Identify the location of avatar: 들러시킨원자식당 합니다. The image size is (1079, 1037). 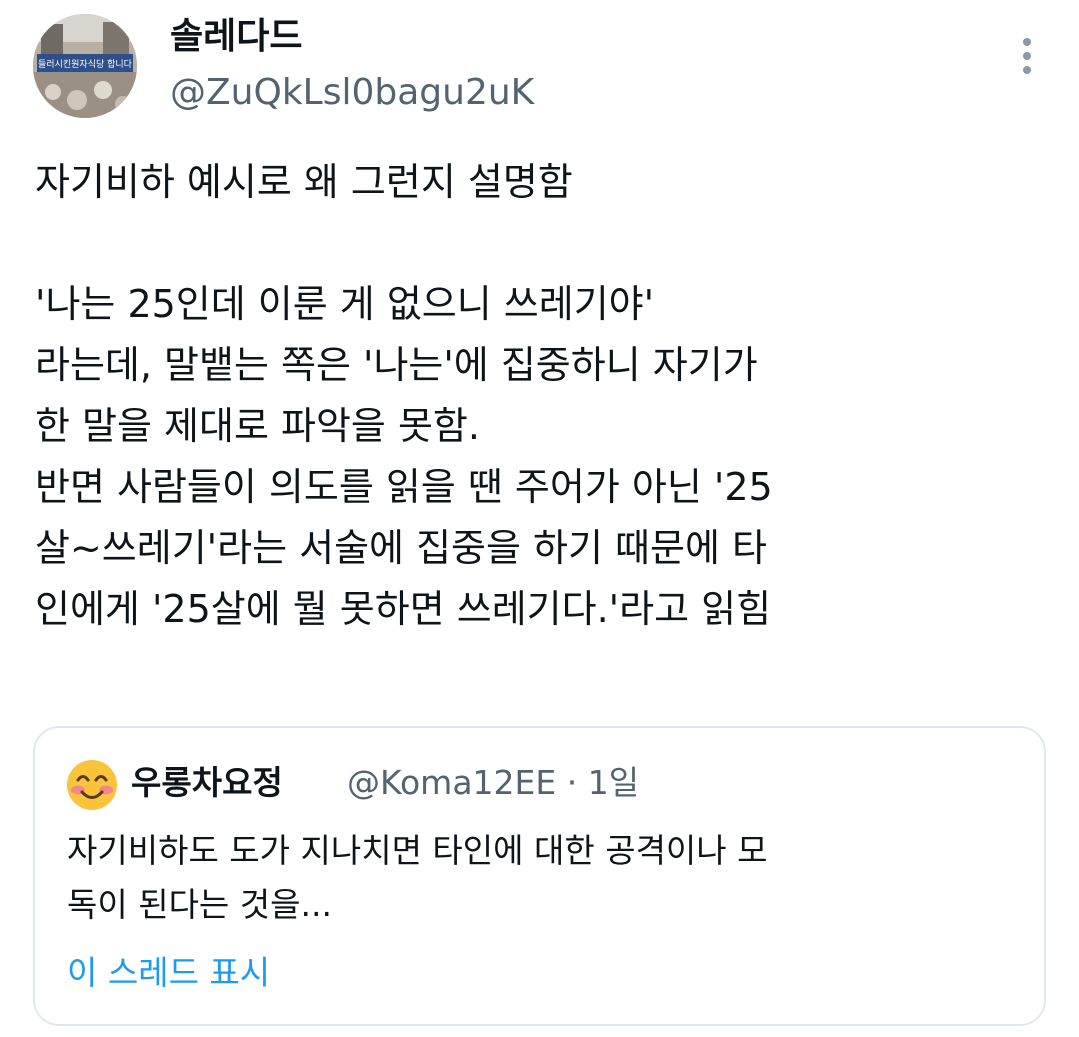
(85, 66).